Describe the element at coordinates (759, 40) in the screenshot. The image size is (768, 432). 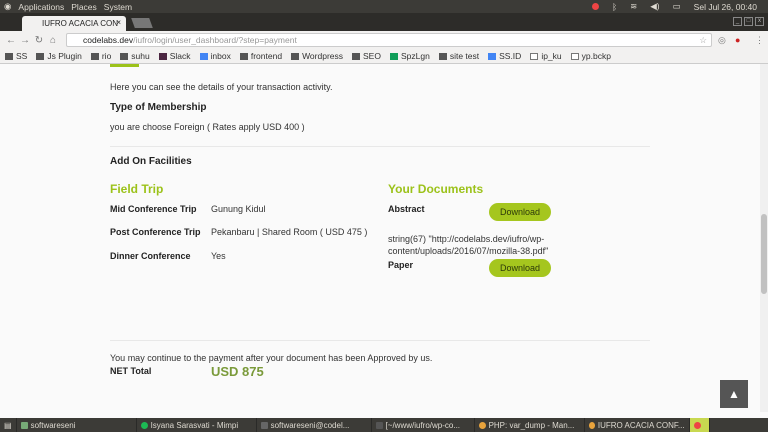
I see `menu-icon: ⋮` at that location.